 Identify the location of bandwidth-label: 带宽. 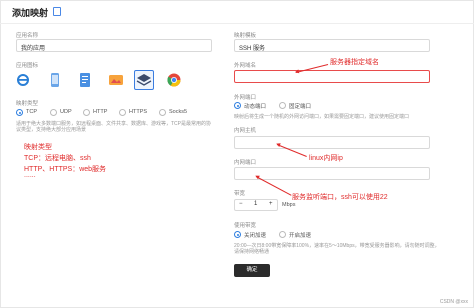
(240, 194).